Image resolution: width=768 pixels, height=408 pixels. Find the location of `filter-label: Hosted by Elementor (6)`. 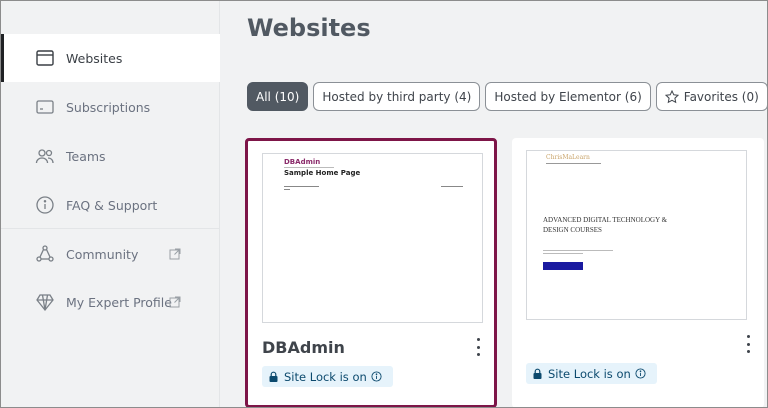

filter-label: Hosted by Elementor (6) is located at coordinates (568, 96).